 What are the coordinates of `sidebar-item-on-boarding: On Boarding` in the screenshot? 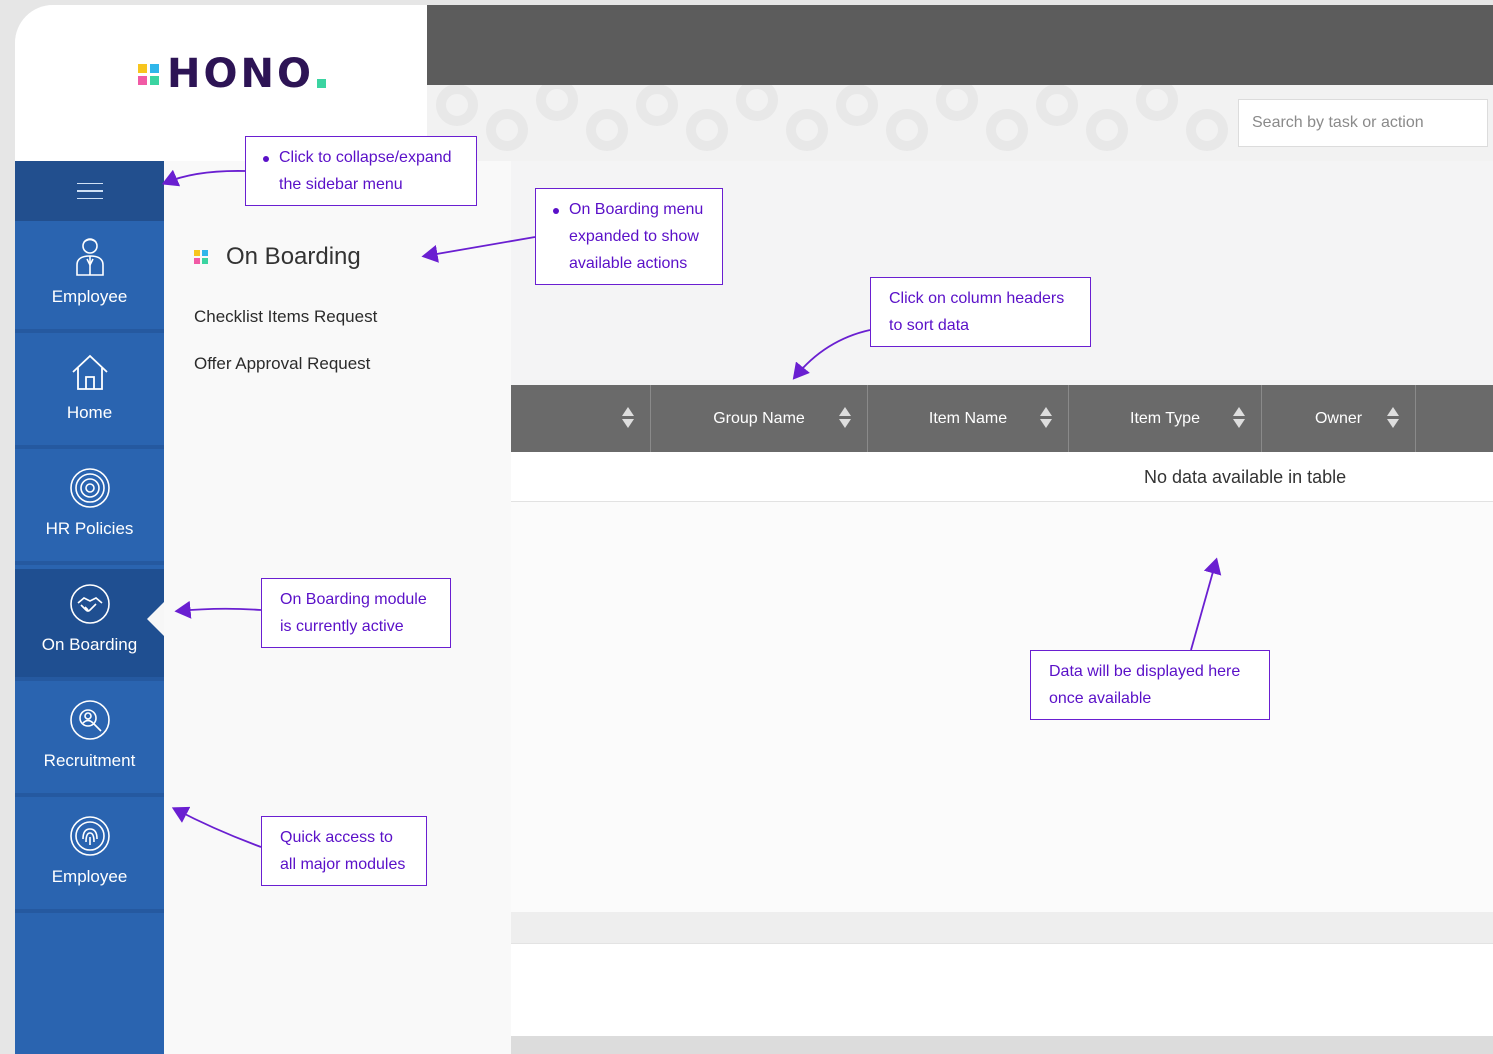 It's located at (90, 625).